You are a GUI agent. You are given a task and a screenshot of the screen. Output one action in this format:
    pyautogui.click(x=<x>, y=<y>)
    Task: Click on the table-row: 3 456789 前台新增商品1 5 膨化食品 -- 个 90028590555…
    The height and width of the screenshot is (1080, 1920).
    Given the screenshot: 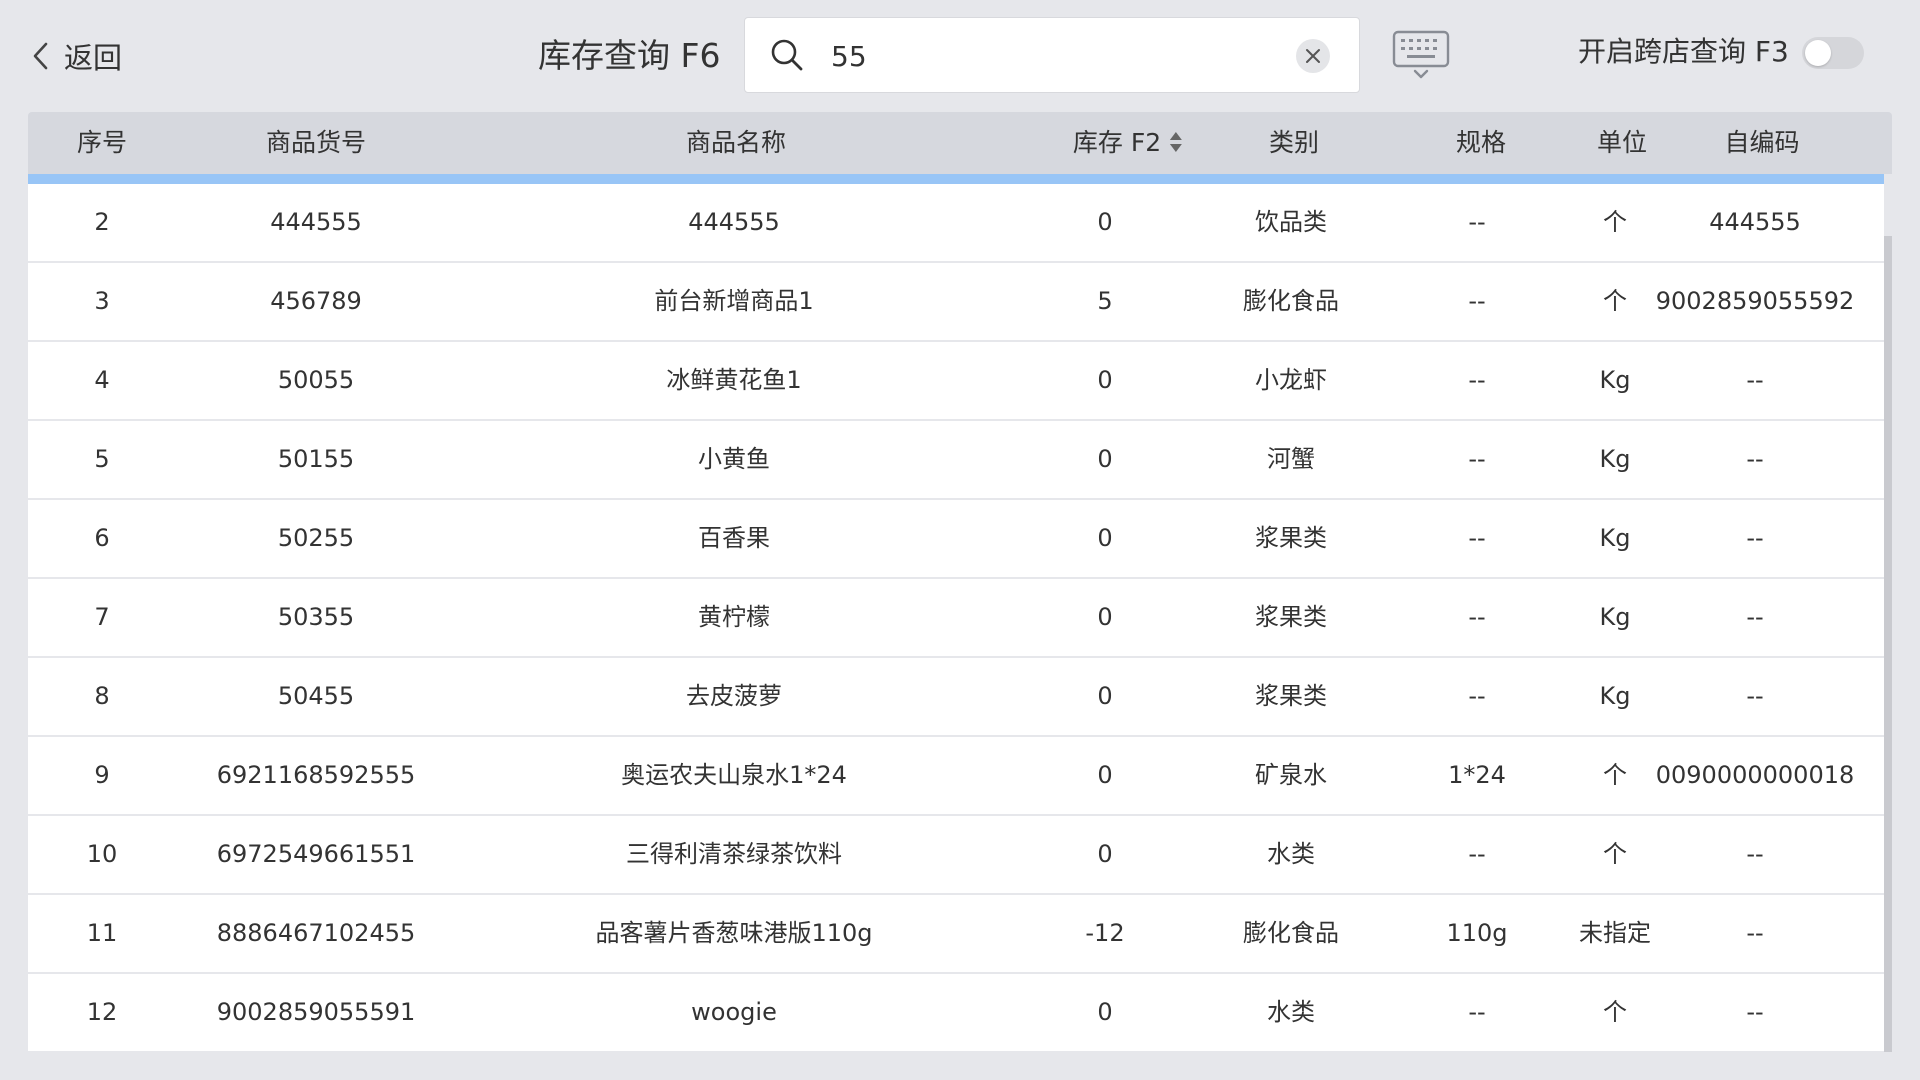 What is the action you would take?
    pyautogui.click(x=956, y=301)
    